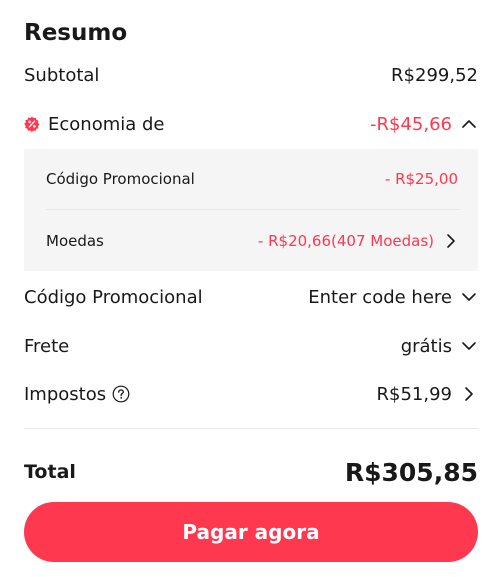 The width and height of the screenshot is (500, 577). What do you see at coordinates (50, 472) in the screenshot?
I see `total-label: Total` at bounding box center [50, 472].